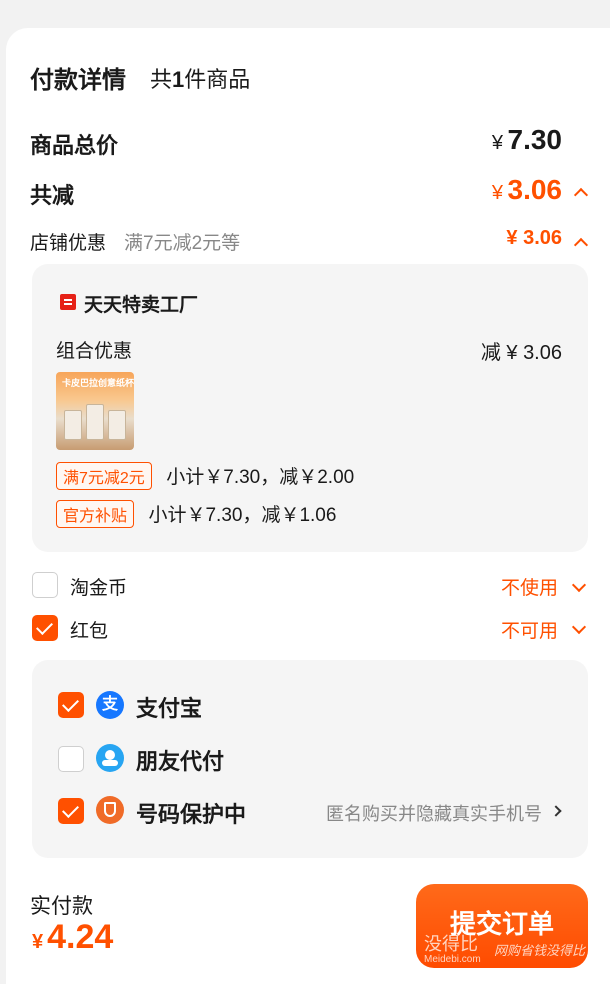 The height and width of the screenshot is (984, 610). Describe the element at coordinates (191, 814) in the screenshot. I see `privacy-label: 号码保护中` at that location.